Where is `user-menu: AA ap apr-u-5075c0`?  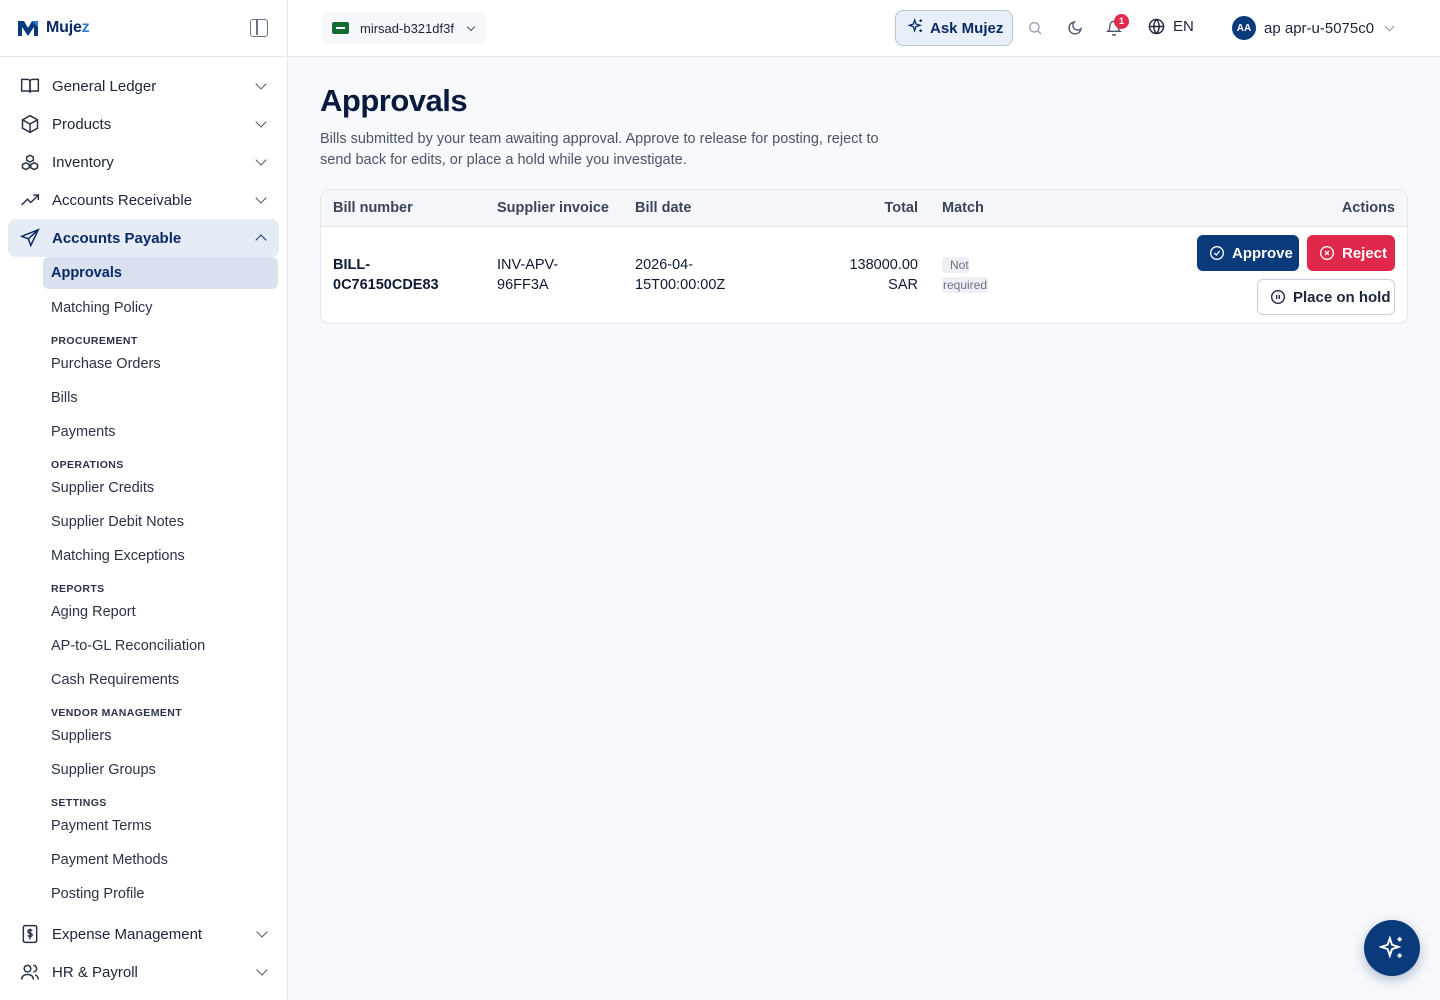
user-menu: AA ap apr-u-5075c0 is located at coordinates (1313, 28).